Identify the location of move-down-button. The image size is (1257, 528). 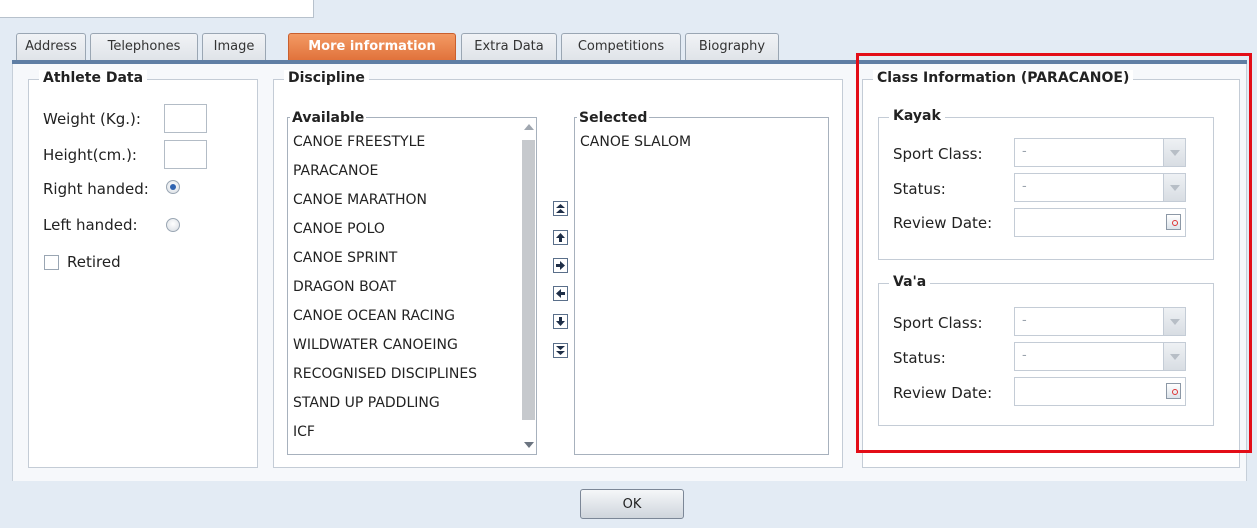
(560, 321).